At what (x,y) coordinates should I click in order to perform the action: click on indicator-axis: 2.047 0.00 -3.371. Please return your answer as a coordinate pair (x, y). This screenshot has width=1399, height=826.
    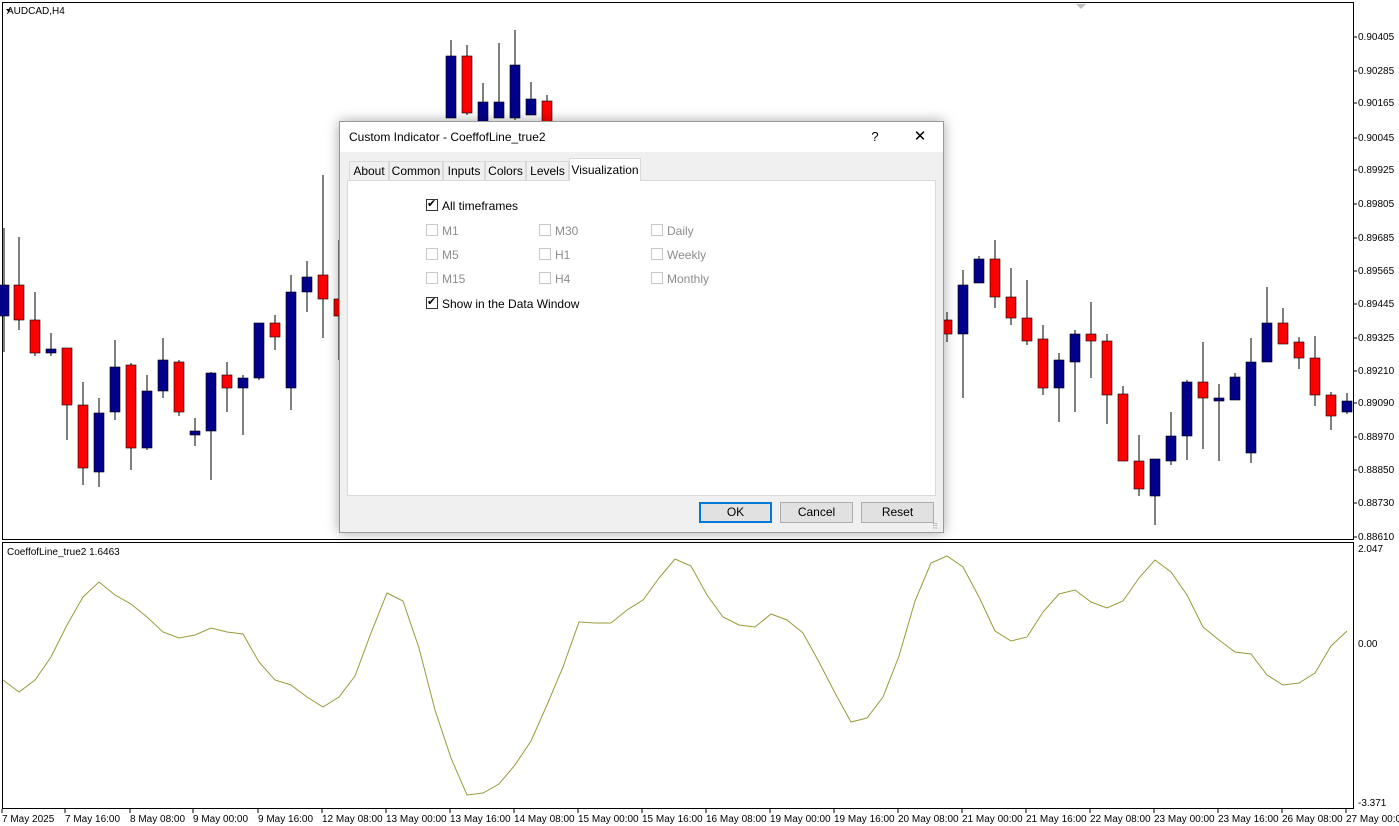
    Looking at the image, I should click on (1372, 676).